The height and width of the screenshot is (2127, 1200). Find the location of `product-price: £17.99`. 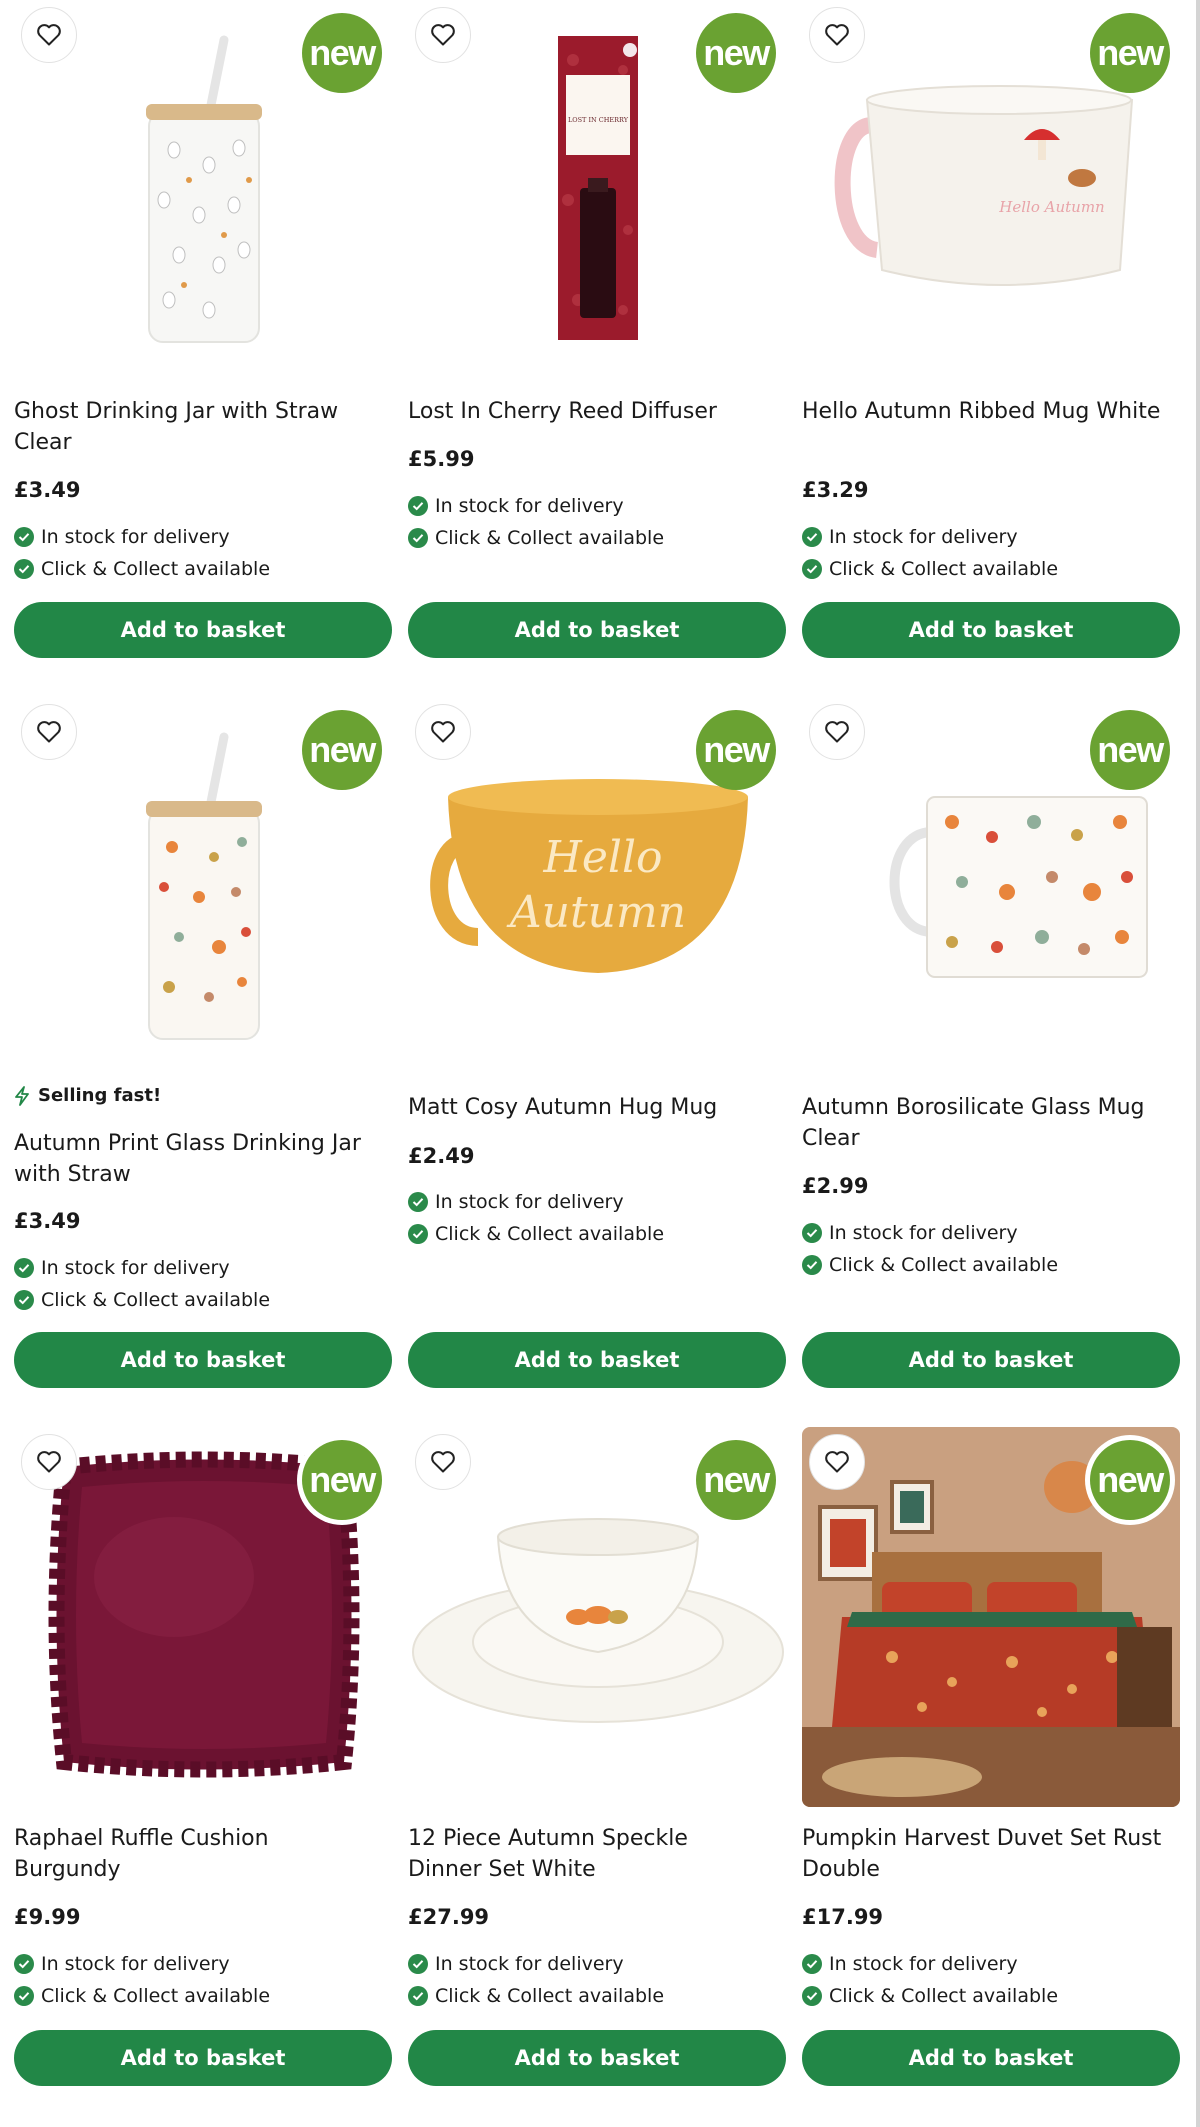

product-price: £17.99 is located at coordinates (843, 1917).